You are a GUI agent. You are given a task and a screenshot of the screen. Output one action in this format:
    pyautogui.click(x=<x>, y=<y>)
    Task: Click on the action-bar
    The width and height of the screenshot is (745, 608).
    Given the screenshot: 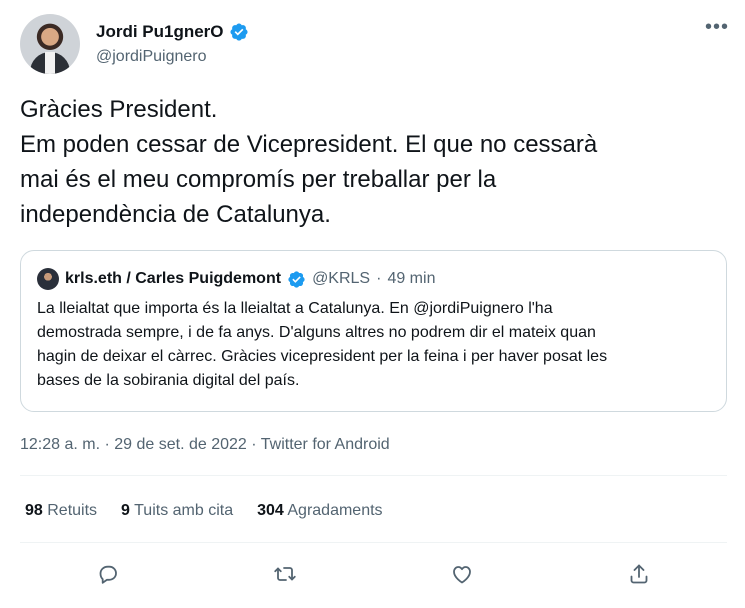 What is the action you would take?
    pyautogui.click(x=373, y=574)
    